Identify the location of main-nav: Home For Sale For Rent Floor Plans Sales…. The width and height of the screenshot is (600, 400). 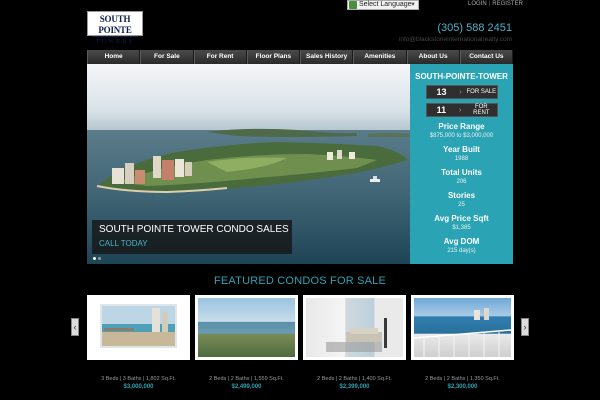
(300, 57).